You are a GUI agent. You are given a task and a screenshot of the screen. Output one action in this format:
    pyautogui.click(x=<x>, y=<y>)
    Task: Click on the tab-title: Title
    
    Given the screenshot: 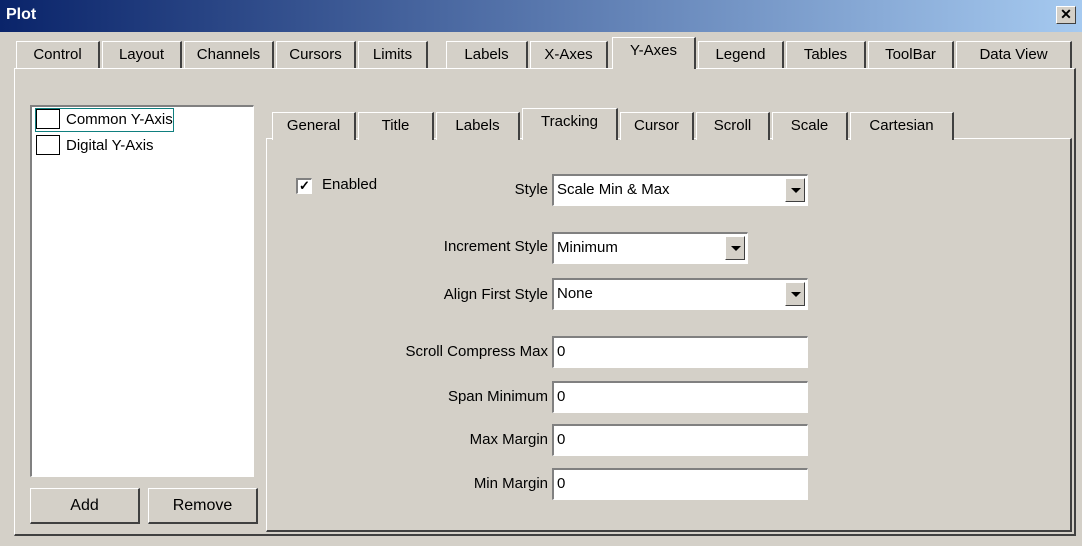 What is the action you would take?
    pyautogui.click(x=396, y=126)
    